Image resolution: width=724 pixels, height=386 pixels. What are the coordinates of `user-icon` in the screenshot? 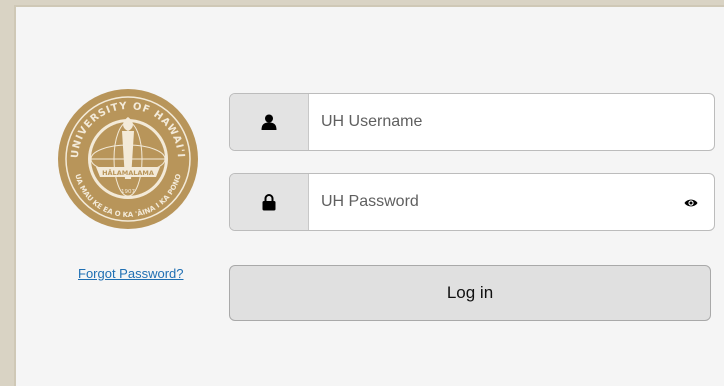 It's located at (269, 122).